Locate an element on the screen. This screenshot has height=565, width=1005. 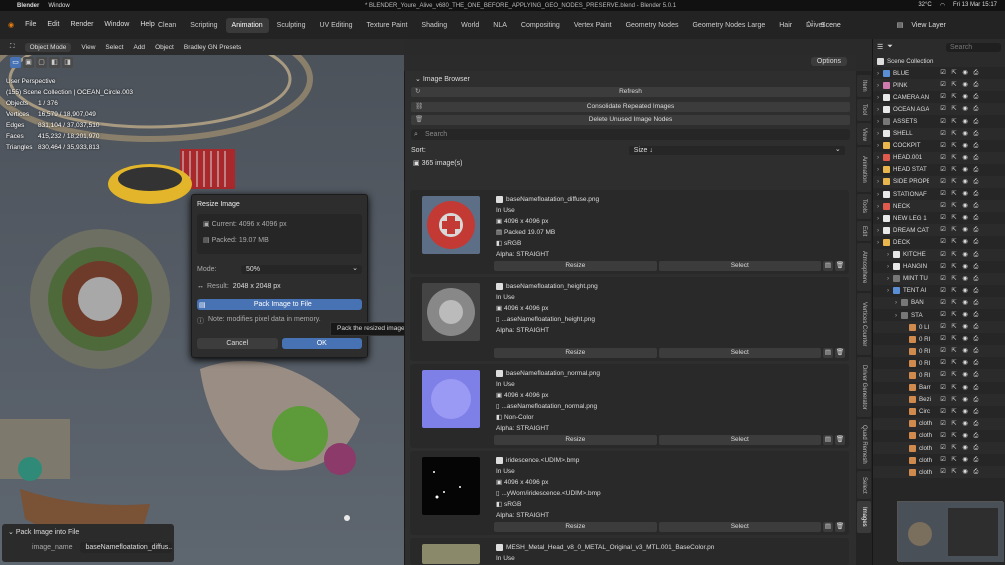
outliner-row: › DREAM CAT ☑ ⇱ ◉ ⎙ is located at coordinates (939, 230).